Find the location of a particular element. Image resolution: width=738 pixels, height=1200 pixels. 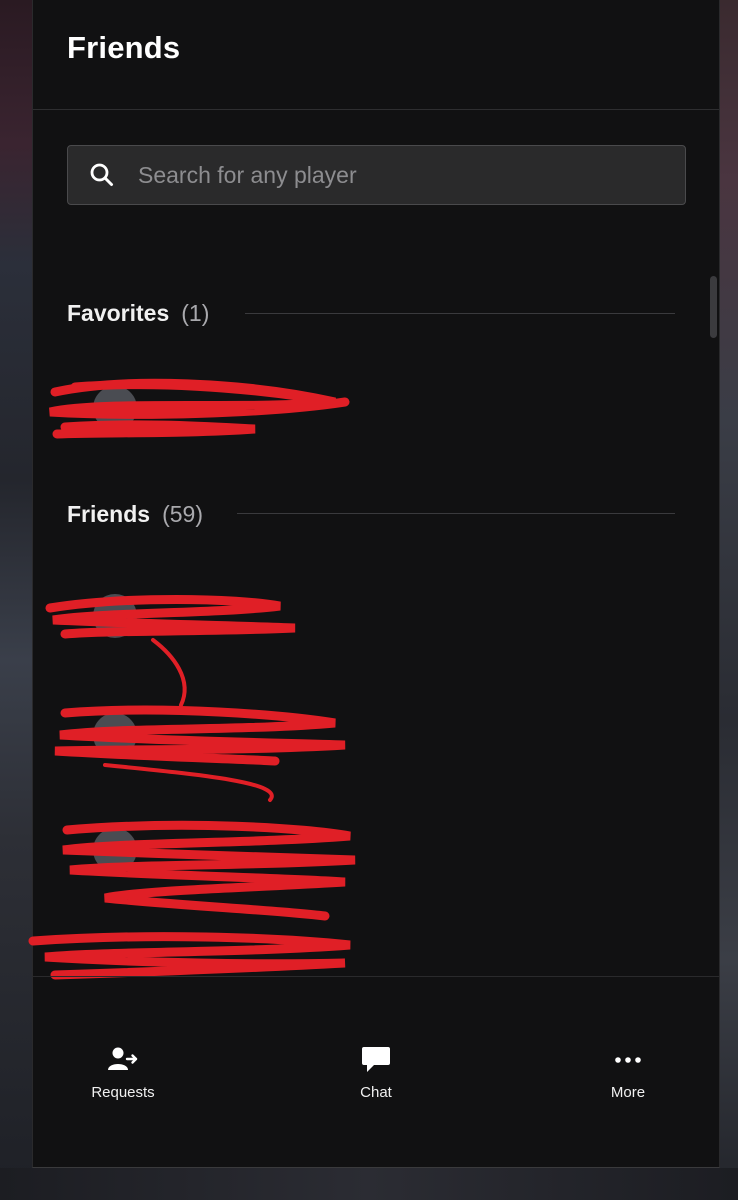

search-box is located at coordinates (376, 175).